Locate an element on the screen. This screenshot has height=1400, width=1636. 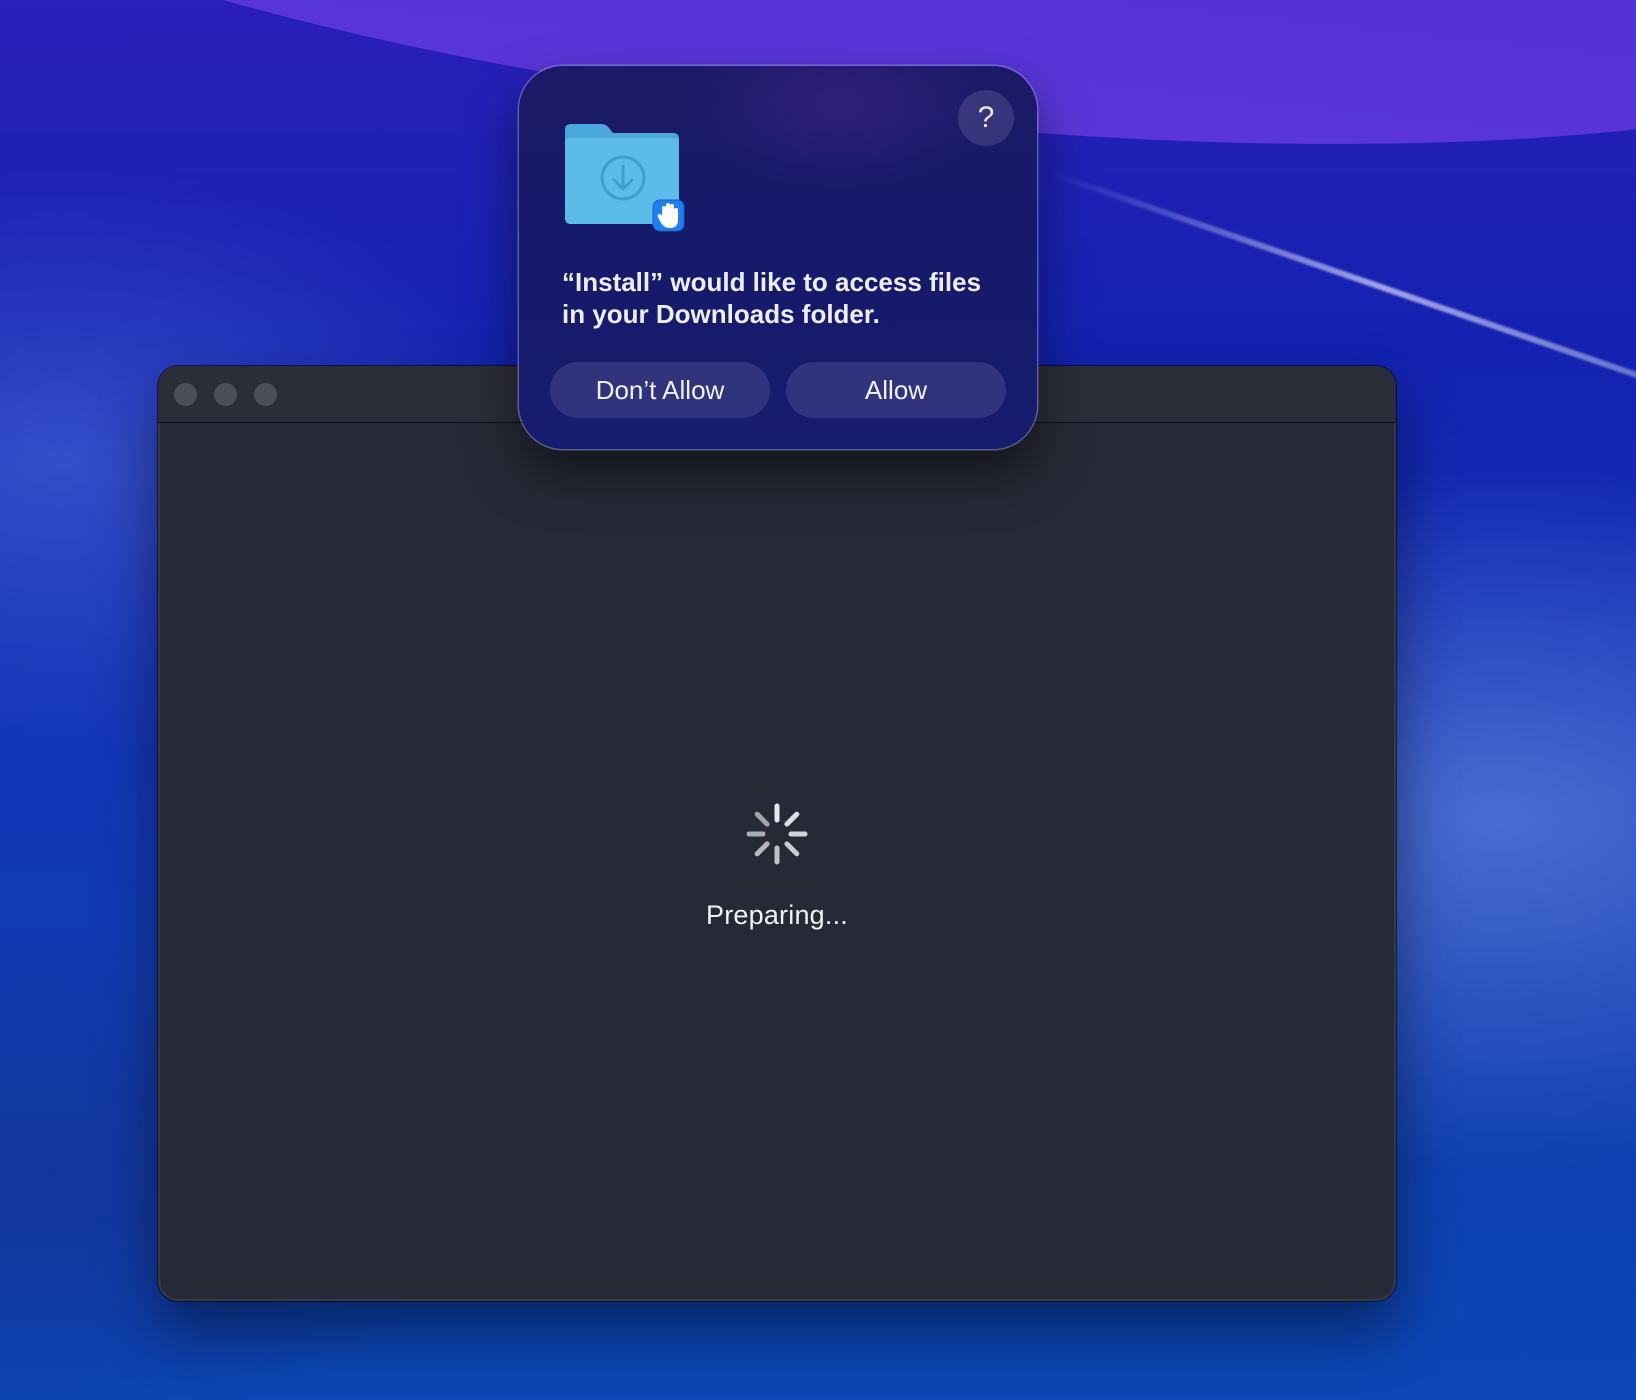
loading-spinner-icon is located at coordinates (777, 834).